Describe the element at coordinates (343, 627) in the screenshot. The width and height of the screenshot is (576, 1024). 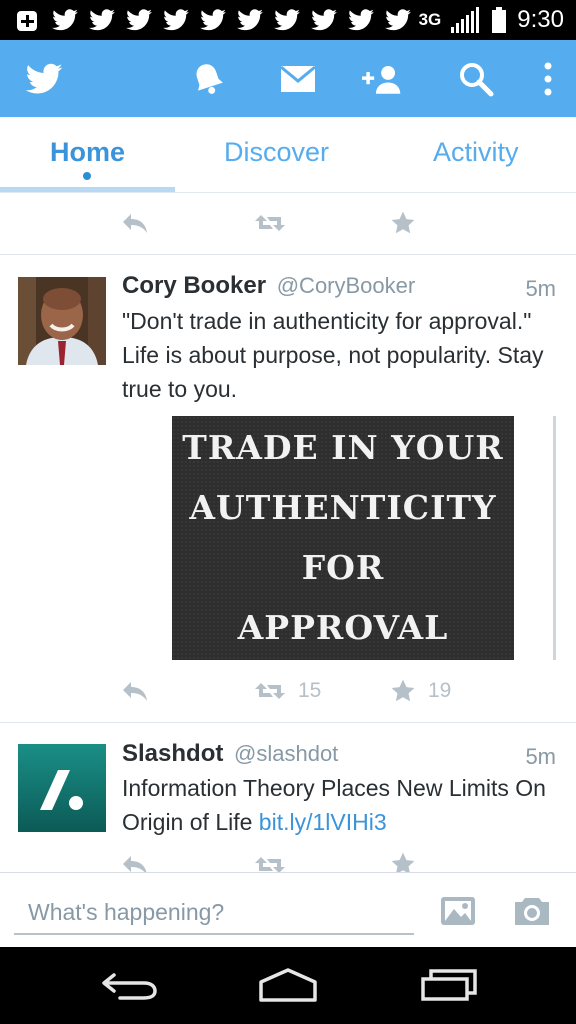
I see `media-text-line: APPROVAL` at that location.